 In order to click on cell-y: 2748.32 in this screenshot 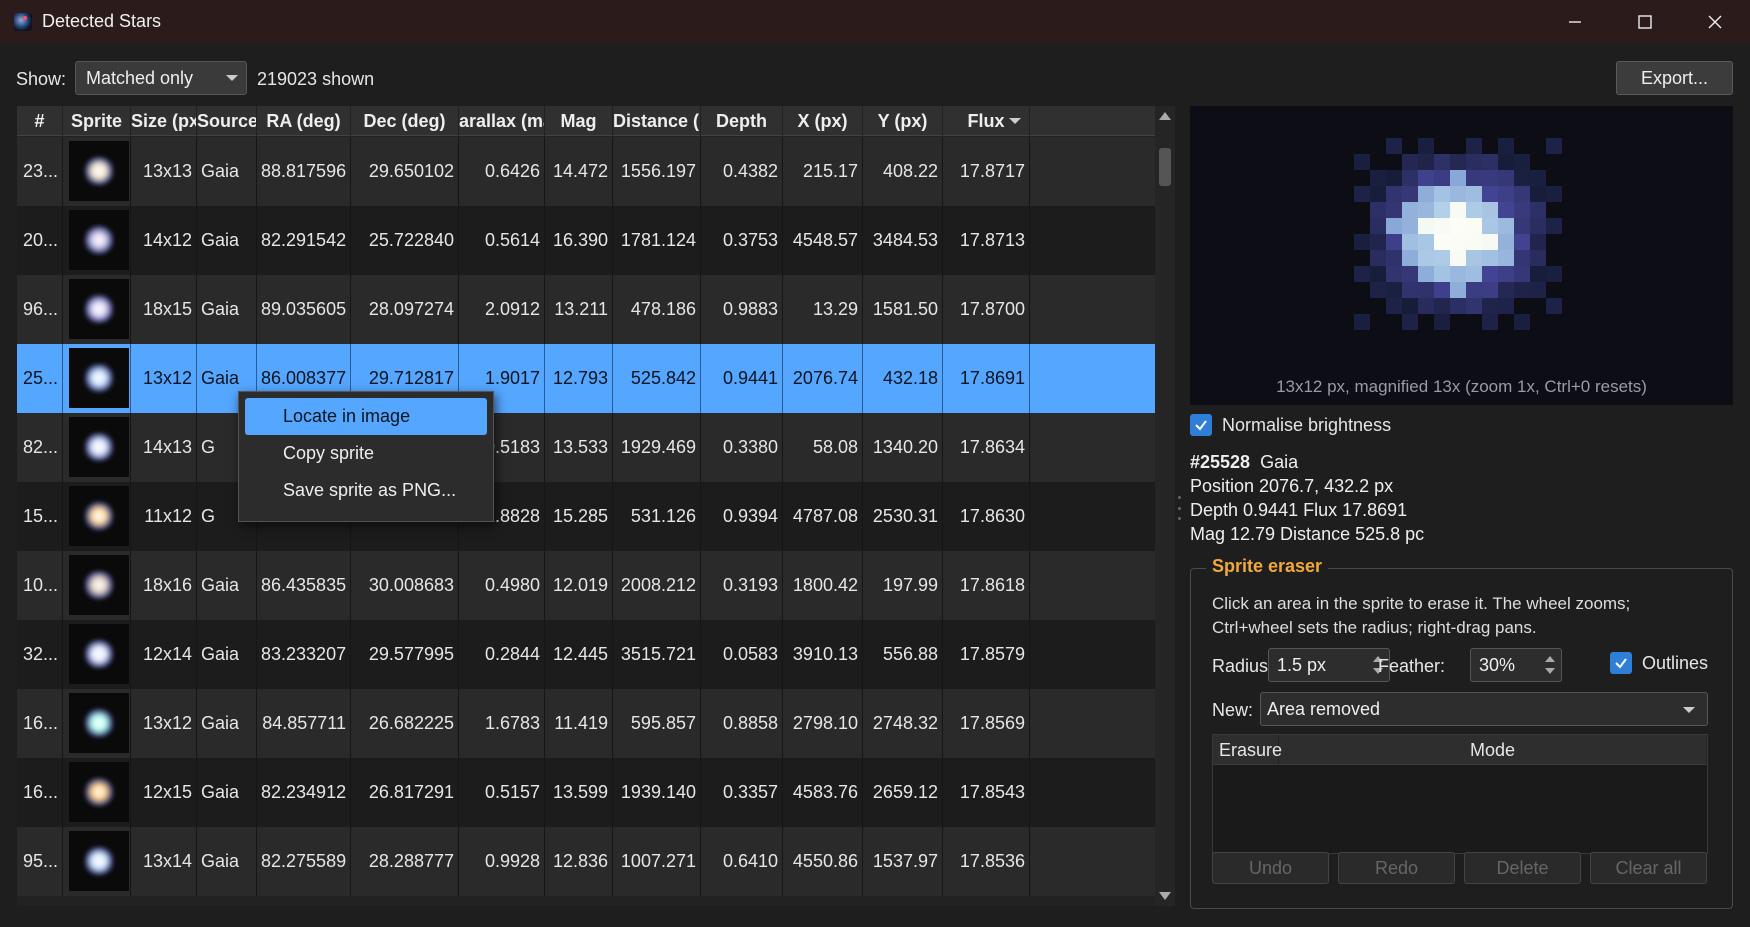, I will do `click(903, 723)`.